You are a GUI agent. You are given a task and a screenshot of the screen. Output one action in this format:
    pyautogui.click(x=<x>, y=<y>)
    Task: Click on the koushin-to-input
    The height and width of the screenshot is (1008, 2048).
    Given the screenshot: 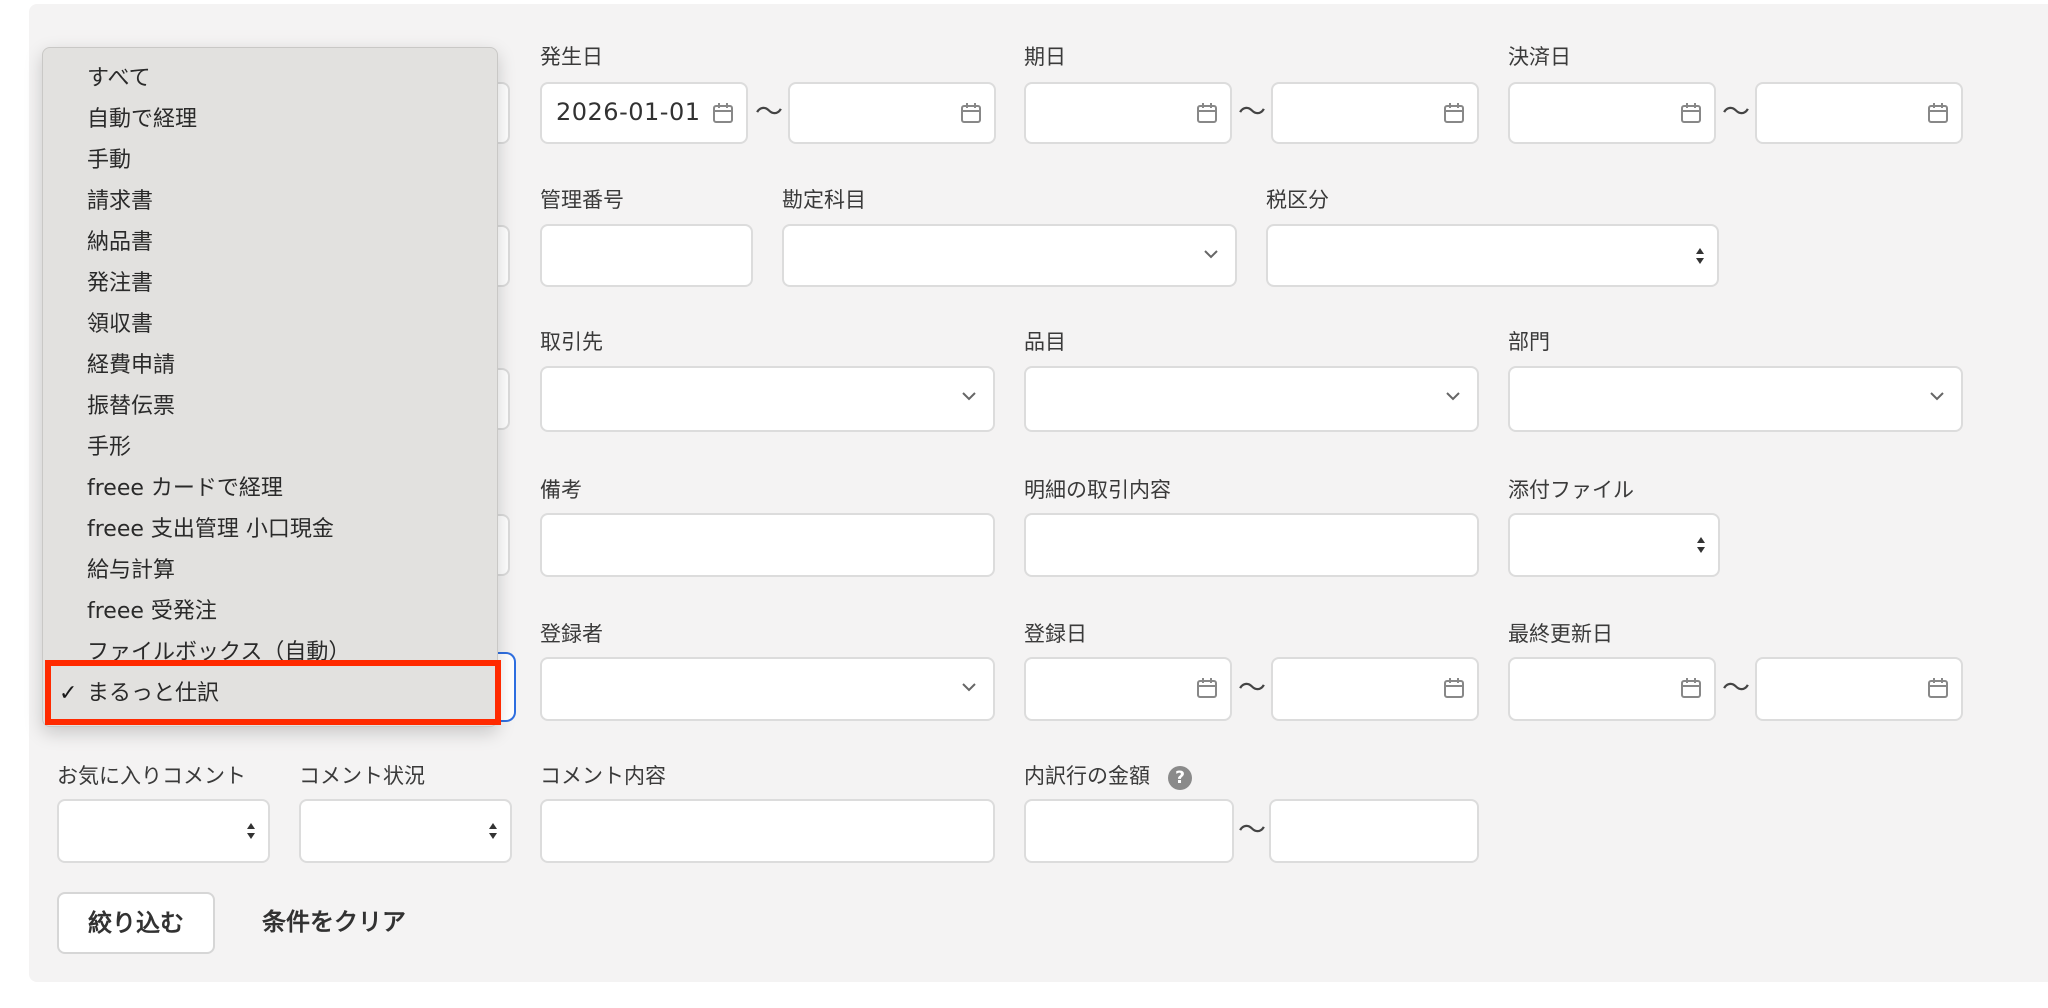 What is the action you would take?
    pyautogui.click(x=1859, y=689)
    